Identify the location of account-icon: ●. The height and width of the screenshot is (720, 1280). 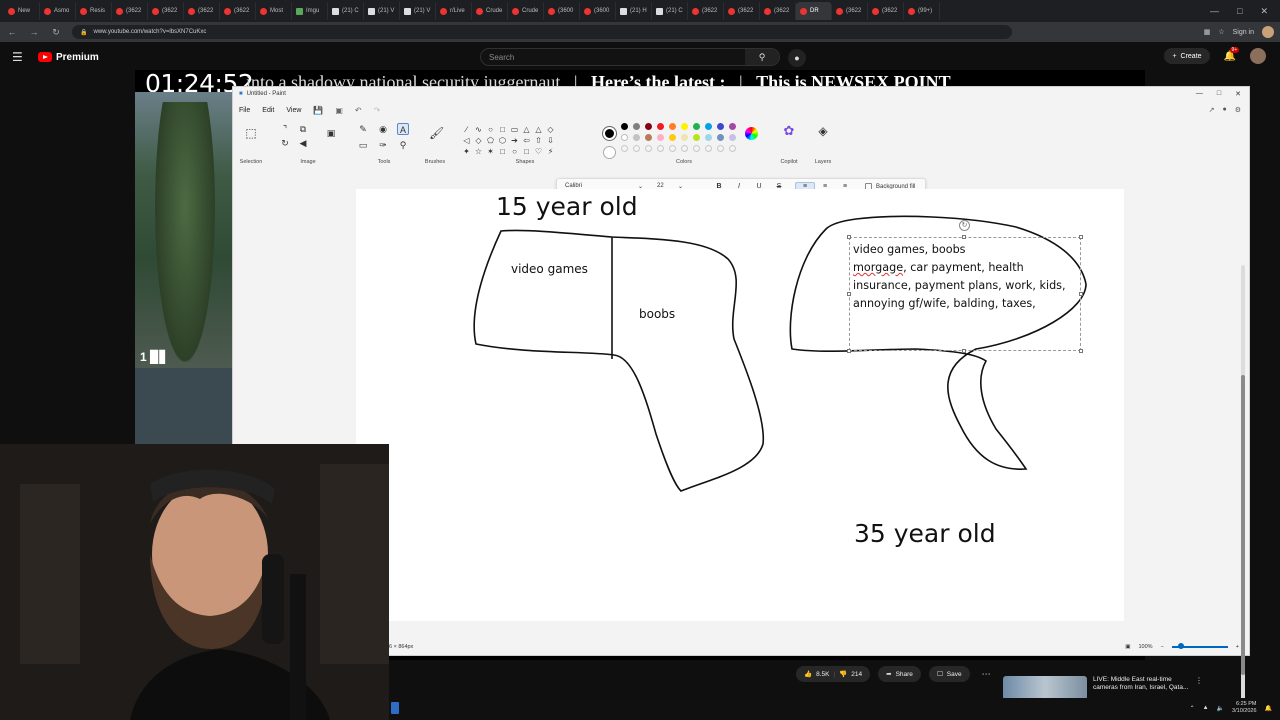
(1224, 110).